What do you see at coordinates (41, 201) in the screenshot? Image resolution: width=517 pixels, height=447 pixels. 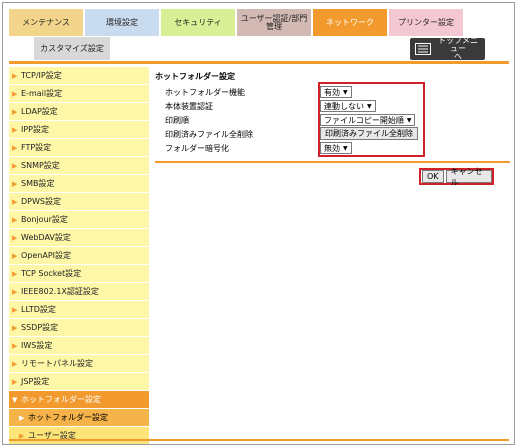 I see `sidebar-item-label: DPWS設定` at bounding box center [41, 201].